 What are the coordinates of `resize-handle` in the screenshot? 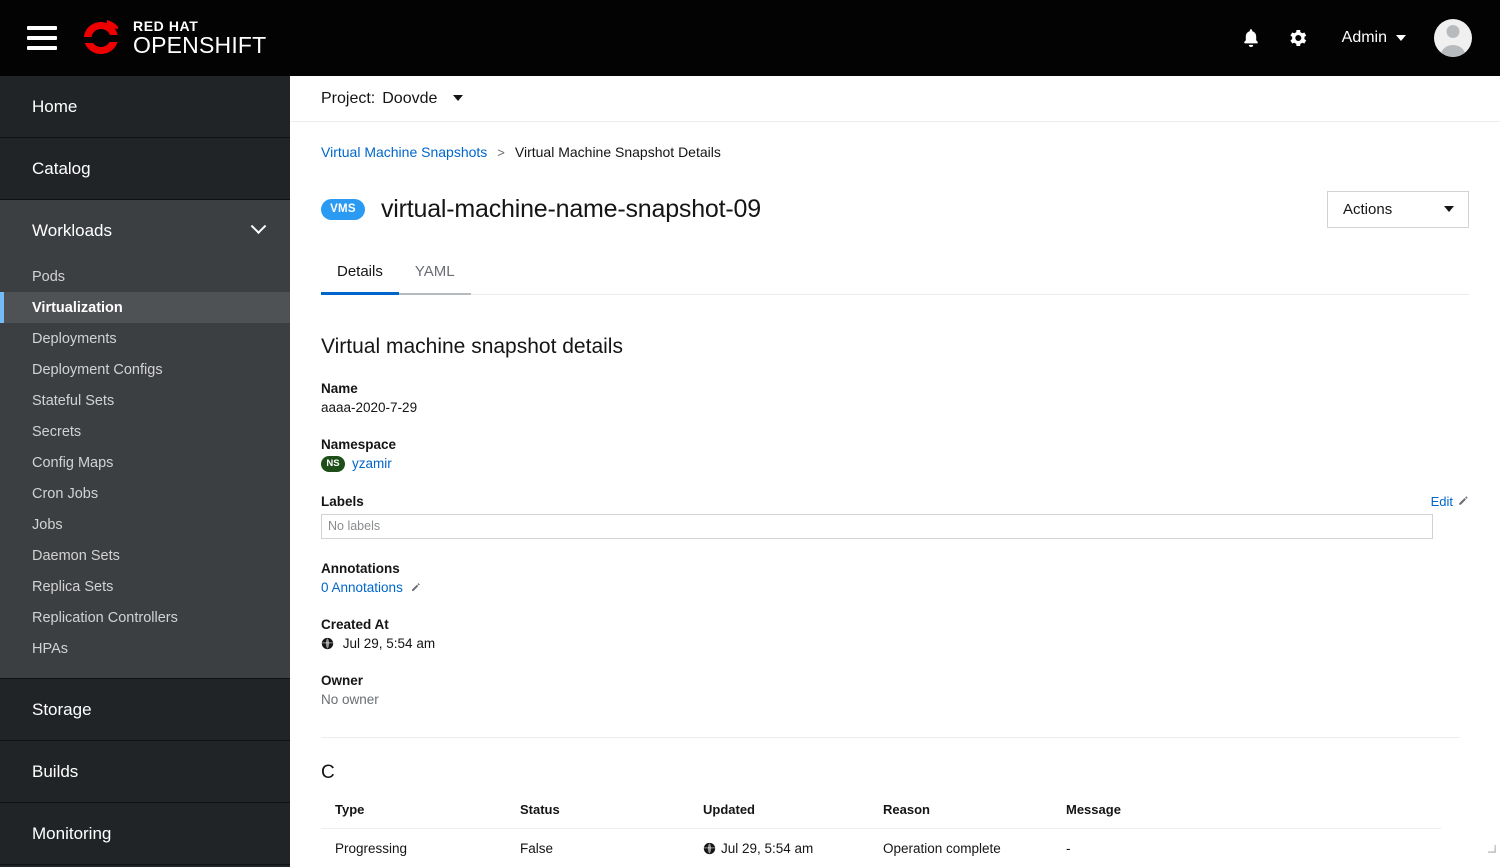 It's located at (1491, 848).